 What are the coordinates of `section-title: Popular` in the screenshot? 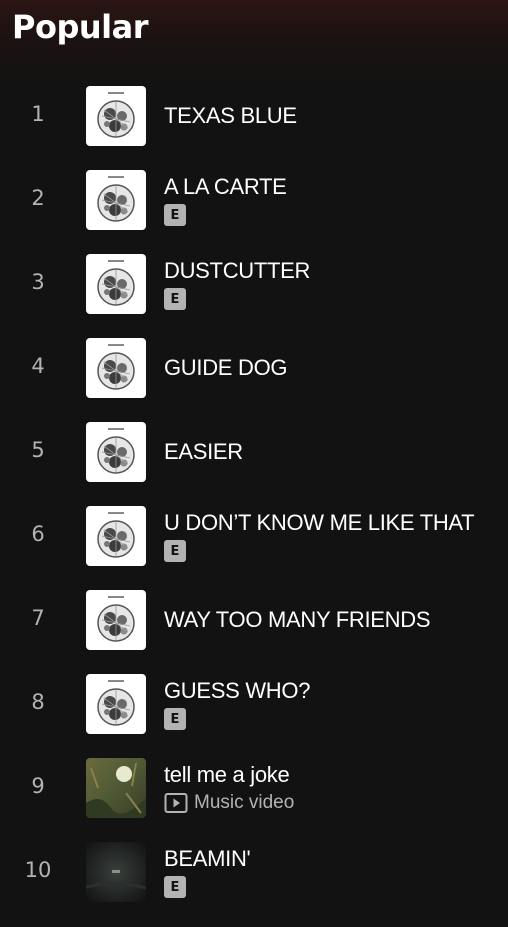 It's located at (80, 27).